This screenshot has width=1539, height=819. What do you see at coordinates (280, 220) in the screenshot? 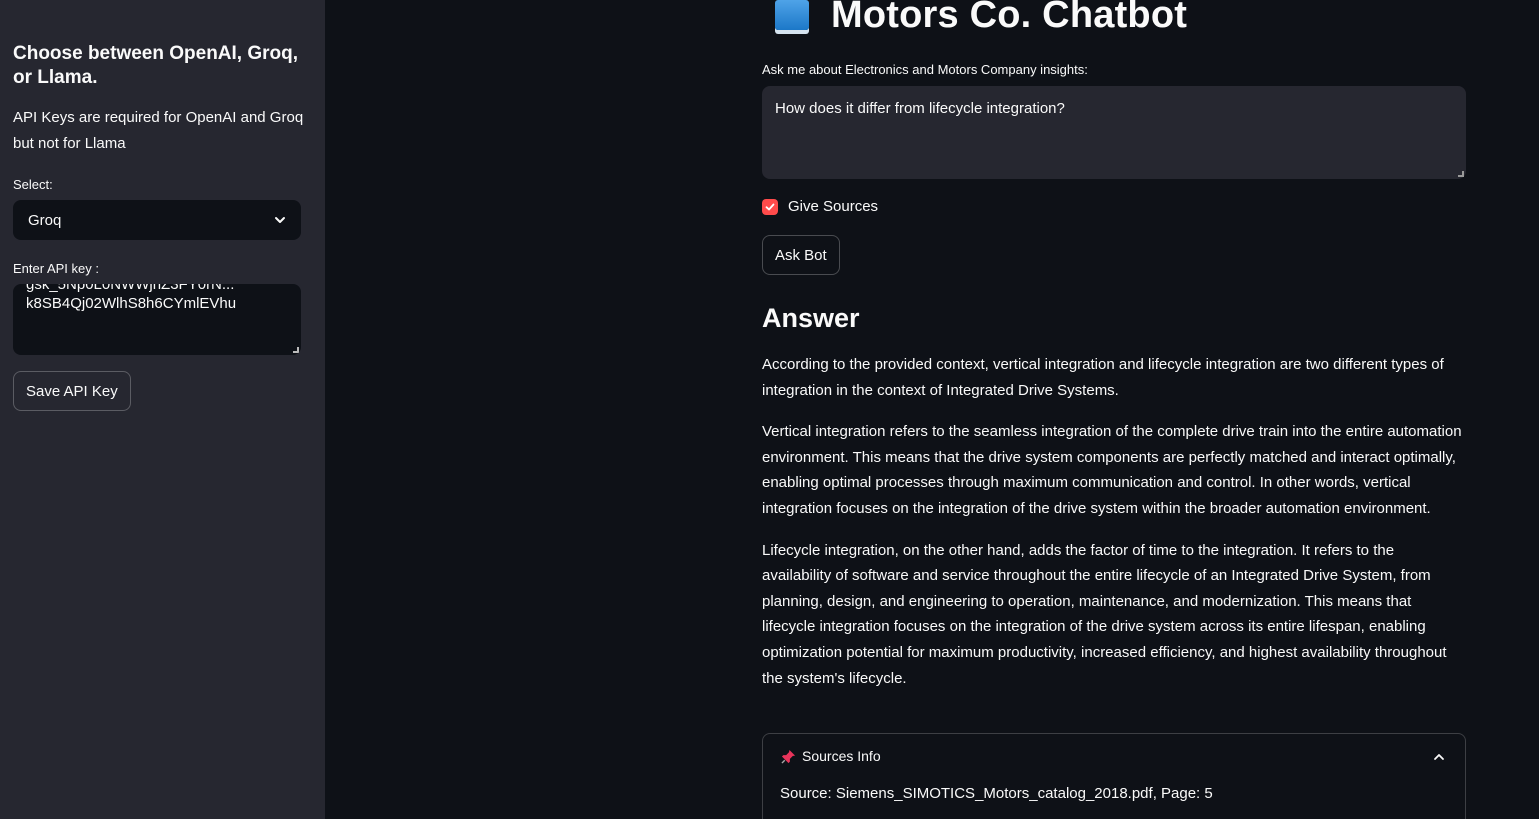
I see `chevron-down-icon` at bounding box center [280, 220].